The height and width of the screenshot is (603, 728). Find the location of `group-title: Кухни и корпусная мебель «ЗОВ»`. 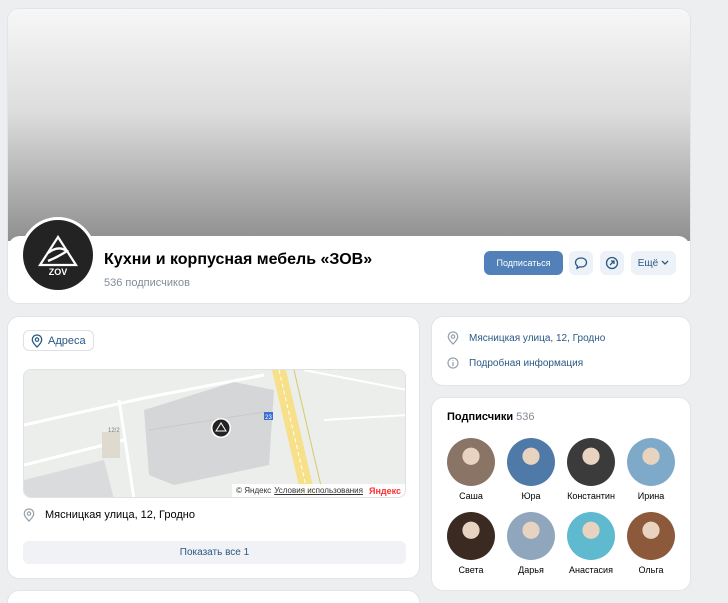

group-title: Кухни и корпусная мебель «ЗОВ» is located at coordinates (238, 259).